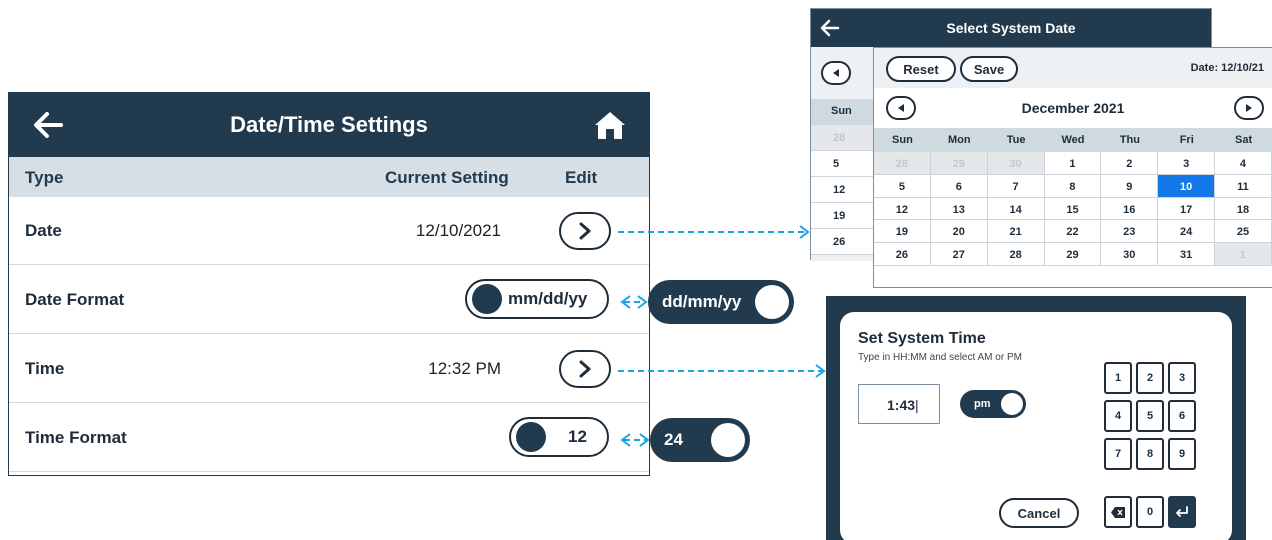 This screenshot has width=1272, height=540. Describe the element at coordinates (329, 125) in the screenshot. I see `header-bar: Date/Time Settings` at that location.